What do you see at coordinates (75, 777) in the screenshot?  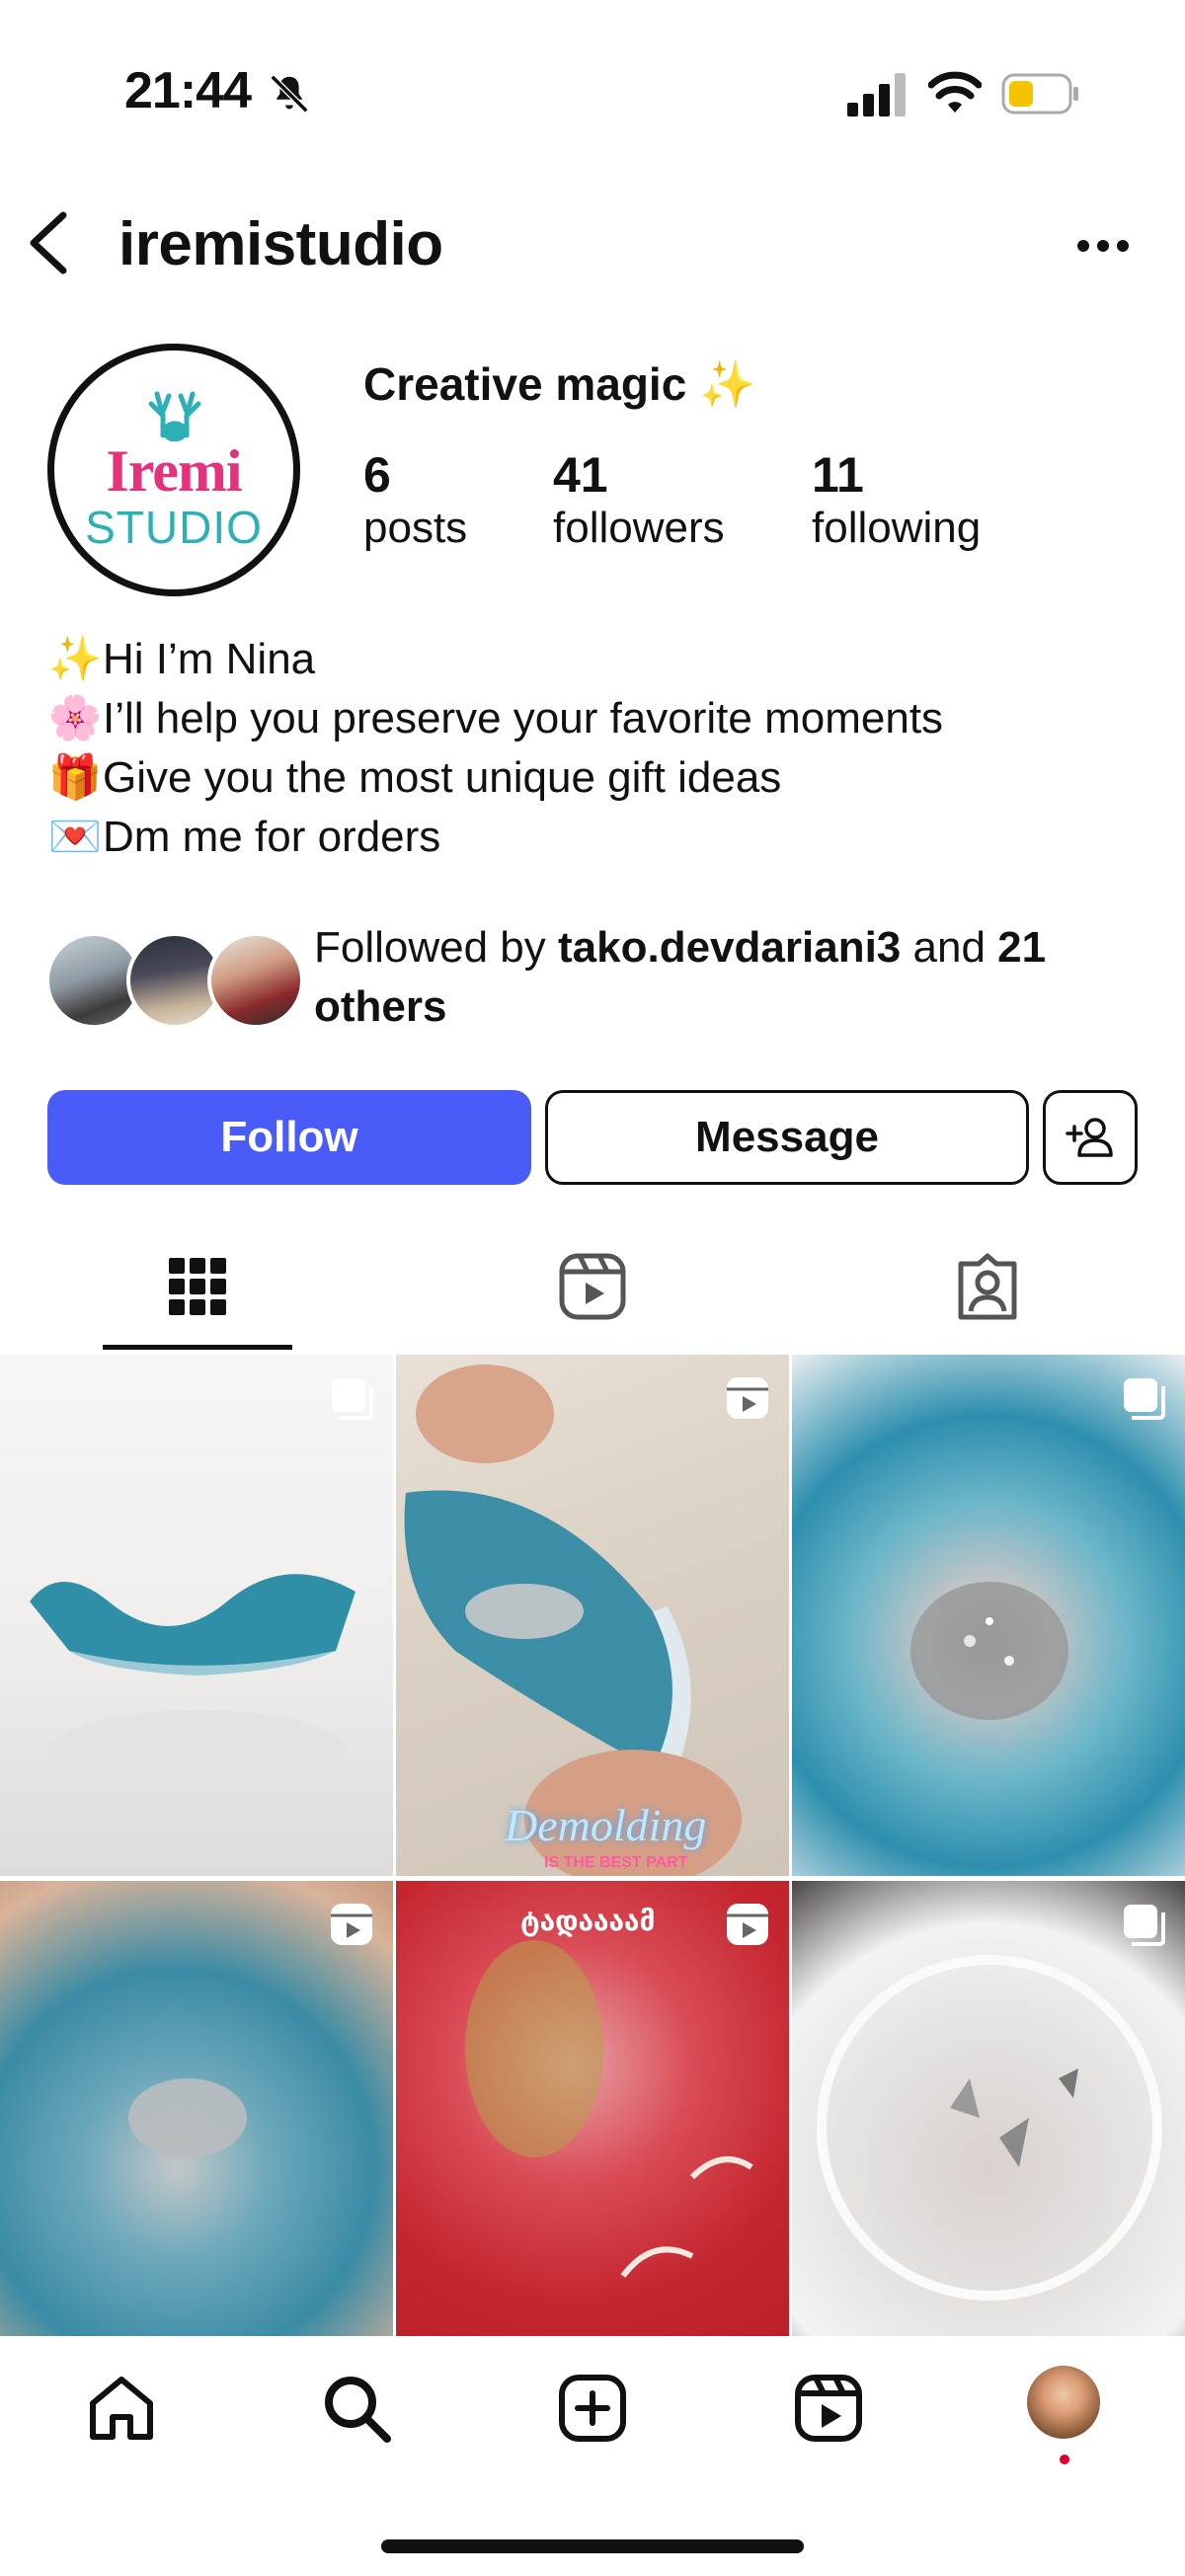 I see `gift-icon: 🎁` at bounding box center [75, 777].